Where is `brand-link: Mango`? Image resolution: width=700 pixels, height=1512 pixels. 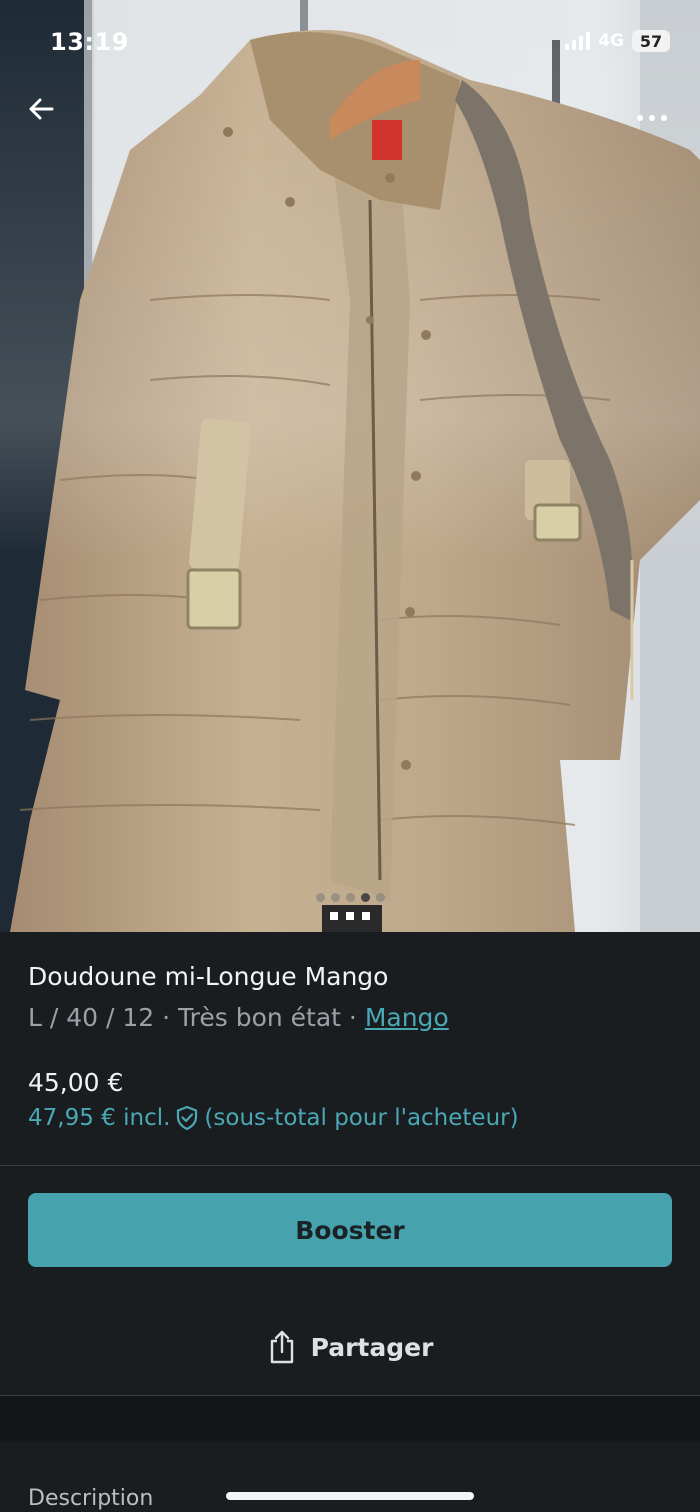
brand-link: Mango is located at coordinates (407, 1017).